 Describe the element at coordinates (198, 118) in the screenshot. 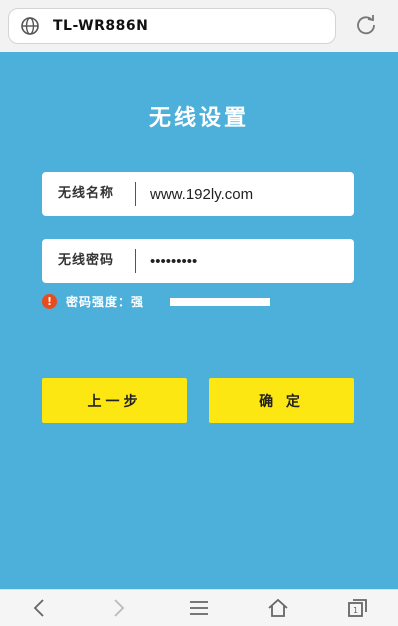

I see `page-title: 无线设置` at that location.